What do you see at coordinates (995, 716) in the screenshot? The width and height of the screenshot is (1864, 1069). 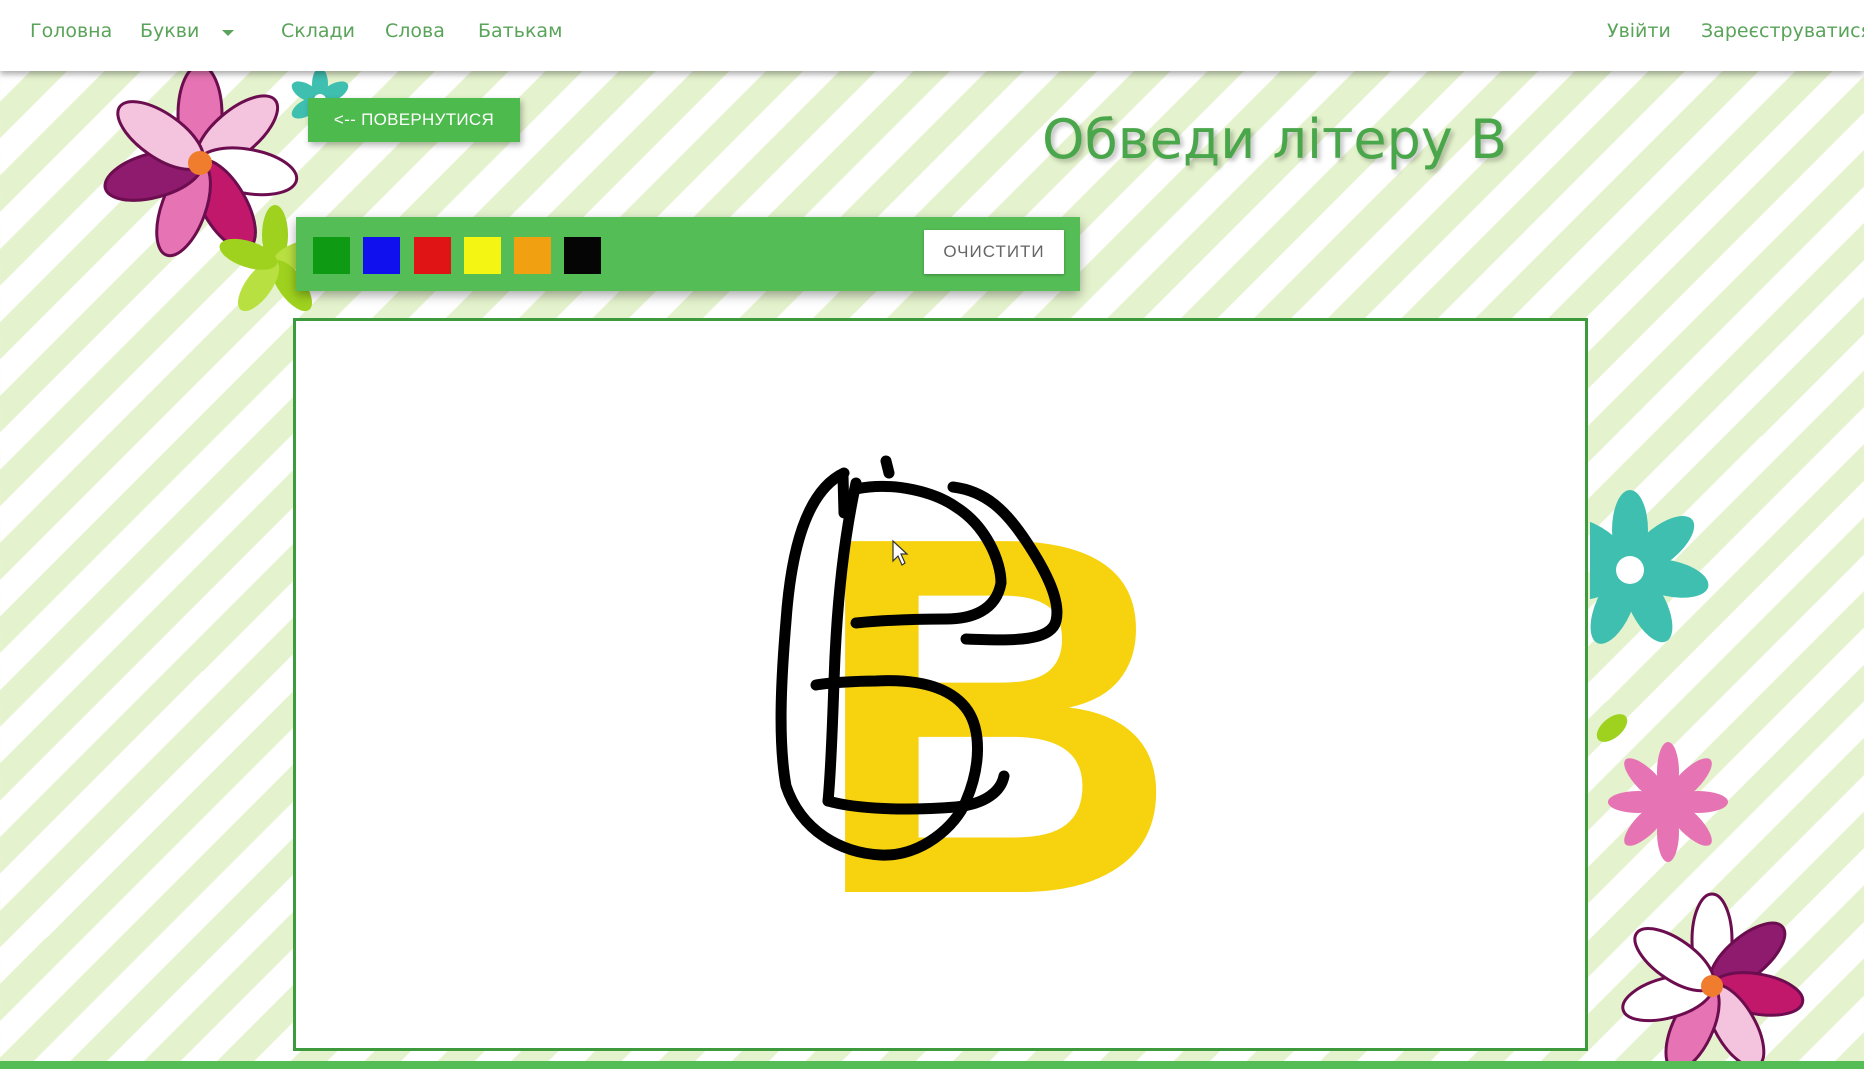 I see `tracing-letter: B` at bounding box center [995, 716].